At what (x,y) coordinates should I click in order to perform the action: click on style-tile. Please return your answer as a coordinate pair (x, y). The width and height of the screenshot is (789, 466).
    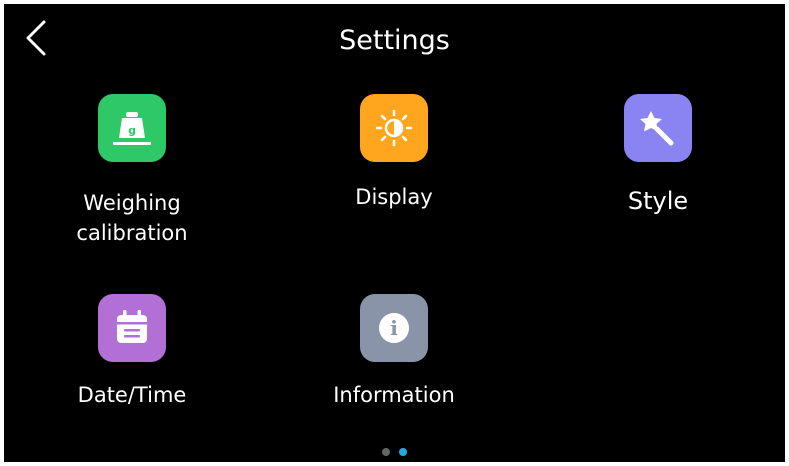
    Looking at the image, I should click on (658, 128).